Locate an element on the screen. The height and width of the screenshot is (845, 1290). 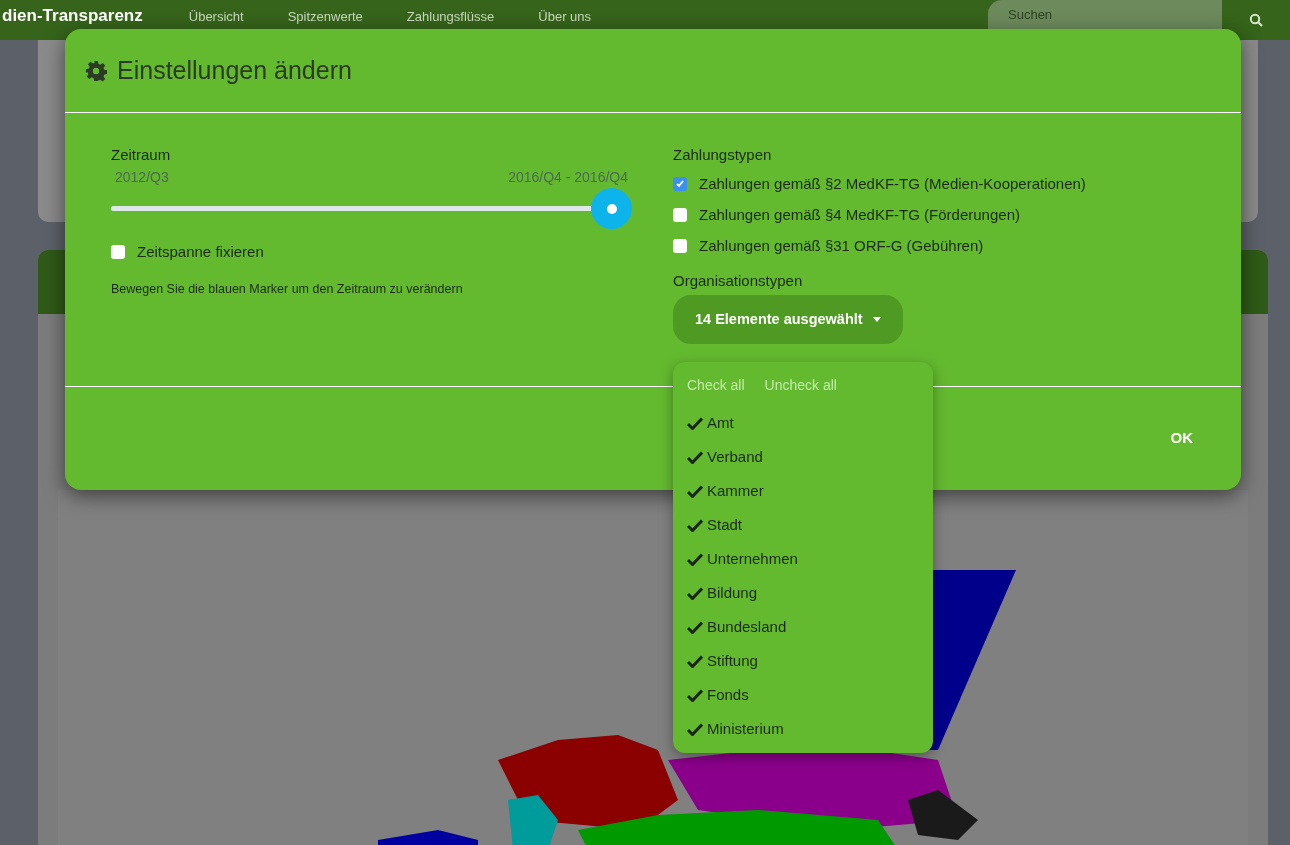
dropdown-button: 14 Elemente ausgewählt is located at coordinates (788, 319).